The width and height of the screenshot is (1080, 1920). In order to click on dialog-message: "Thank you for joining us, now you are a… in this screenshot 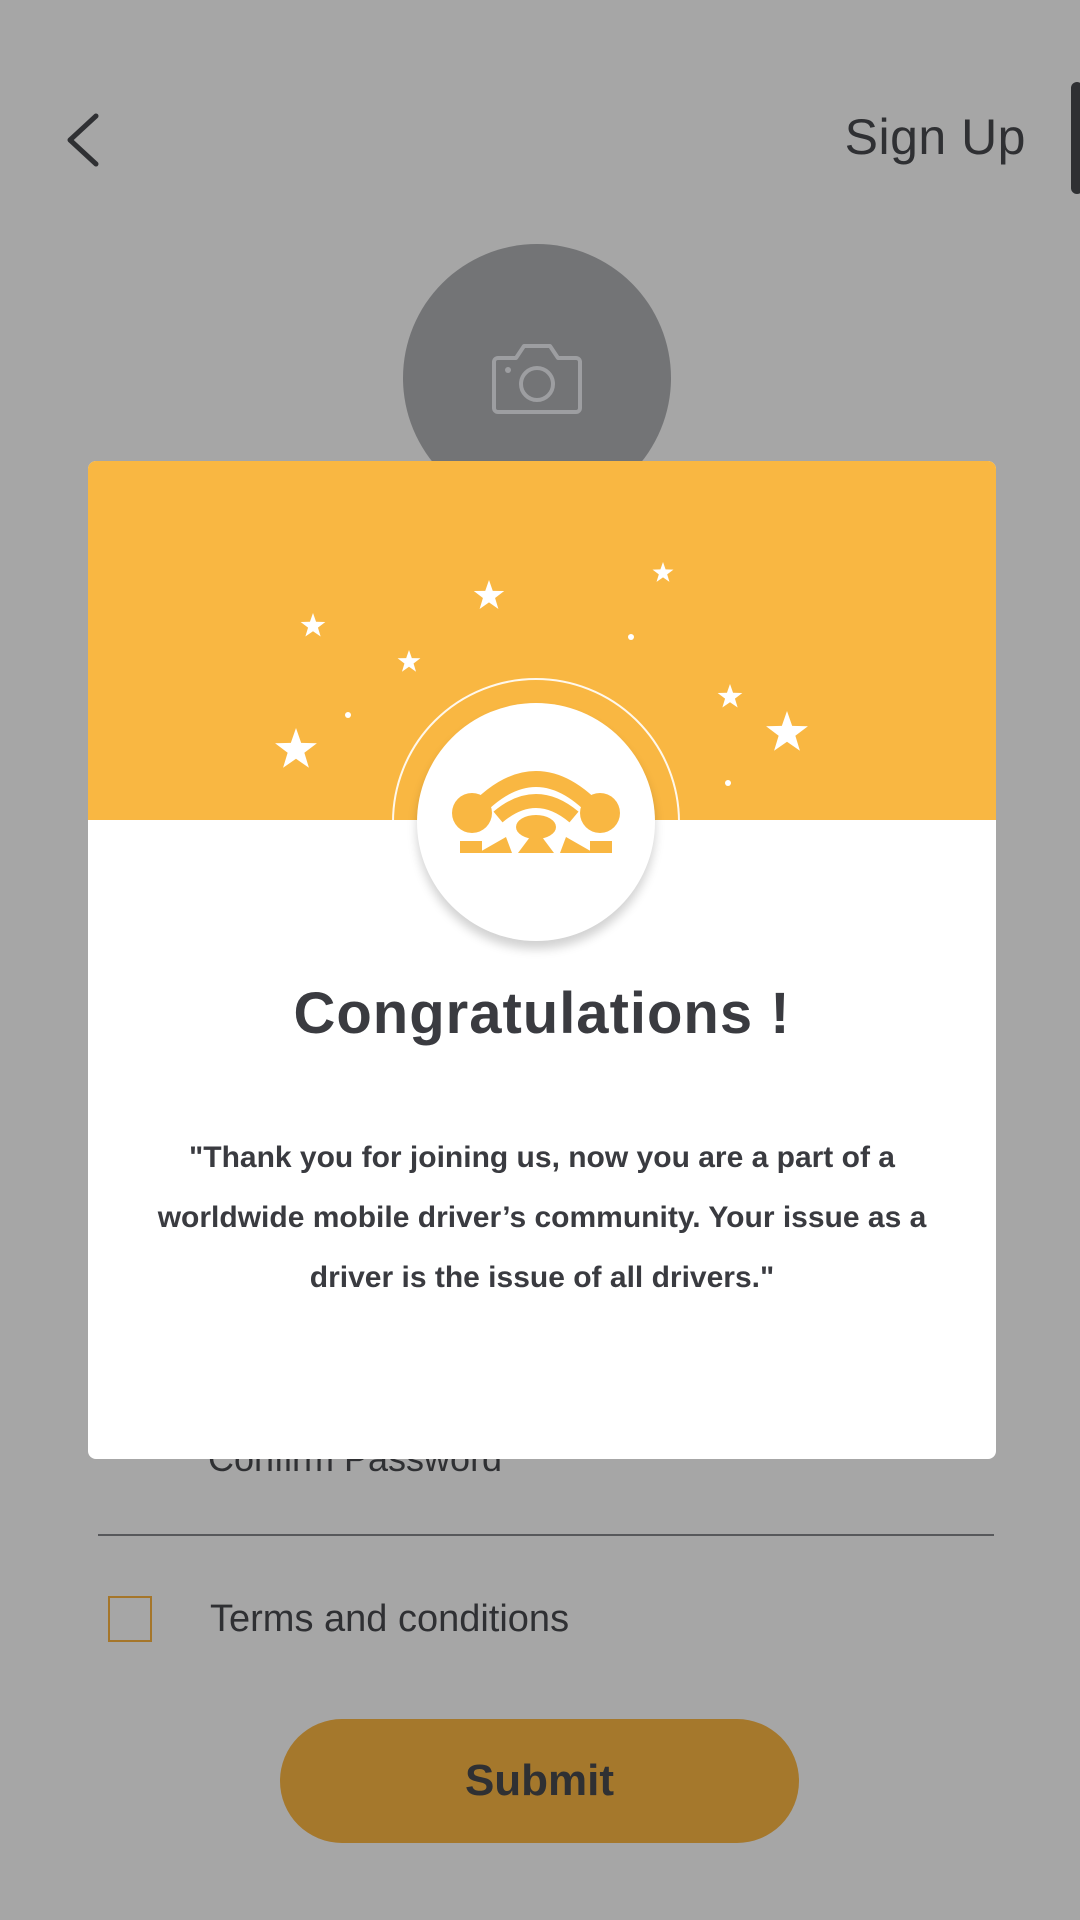, I will do `click(542, 1217)`.